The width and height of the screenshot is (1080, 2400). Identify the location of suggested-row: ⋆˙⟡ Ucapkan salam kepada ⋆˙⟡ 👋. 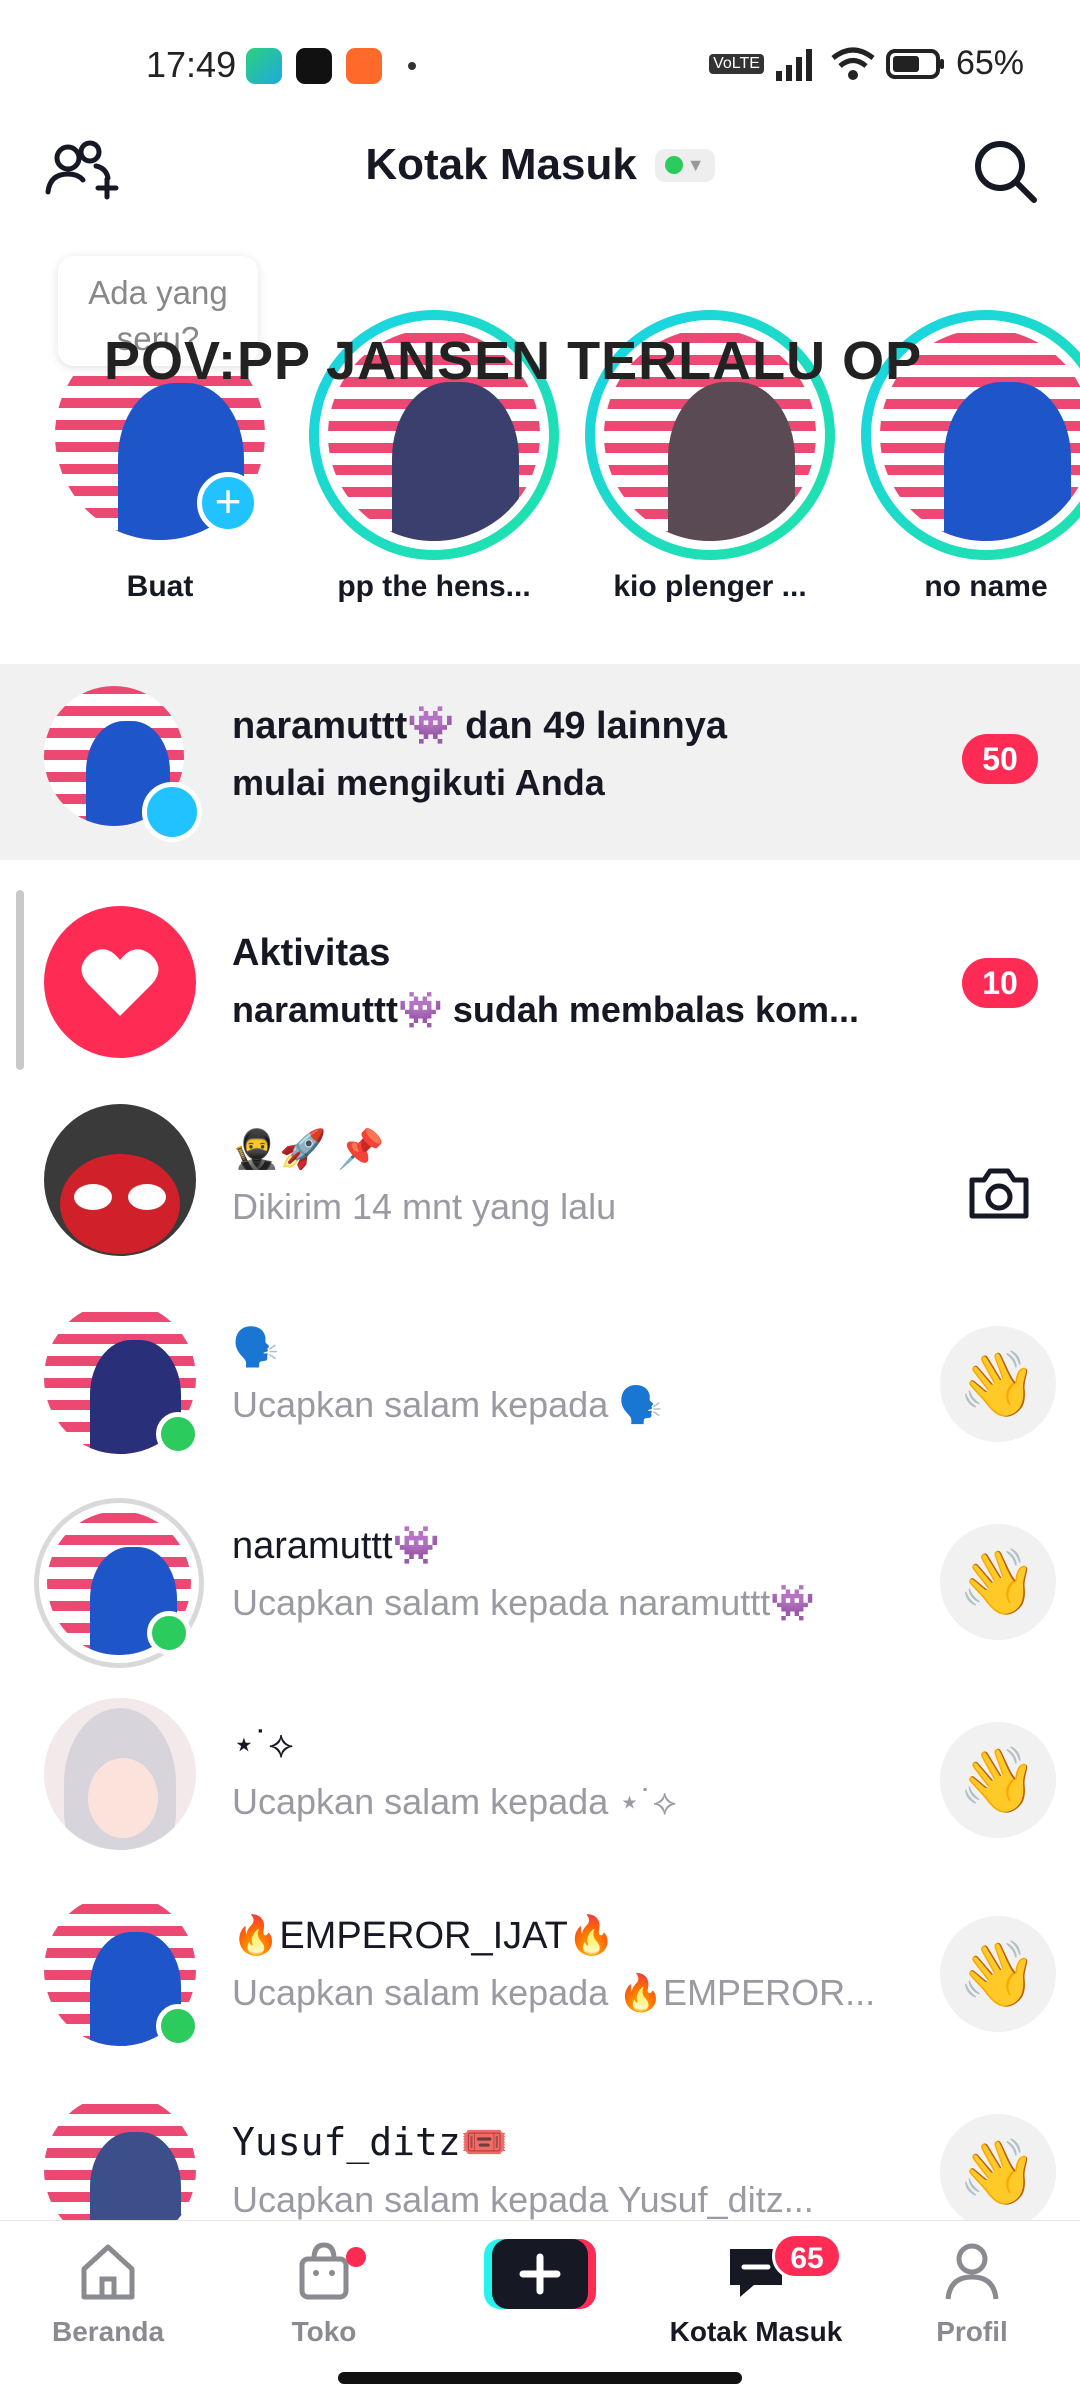
(540, 1770).